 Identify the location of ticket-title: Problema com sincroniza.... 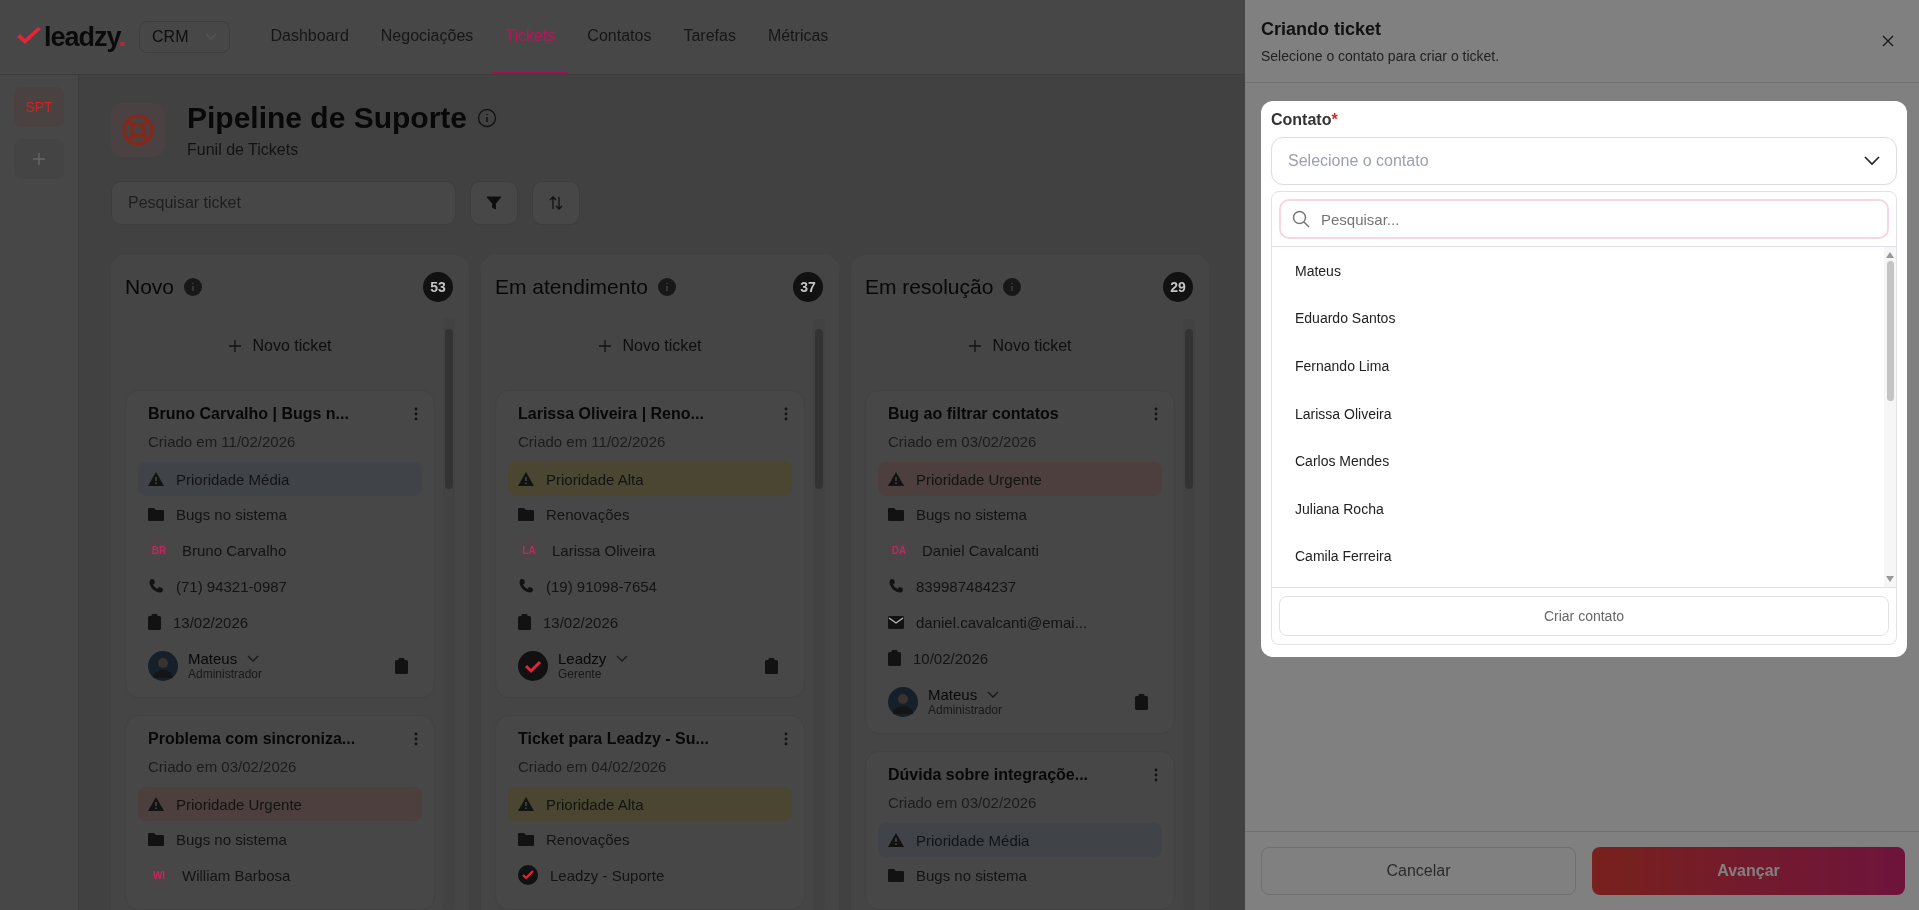
(252, 739).